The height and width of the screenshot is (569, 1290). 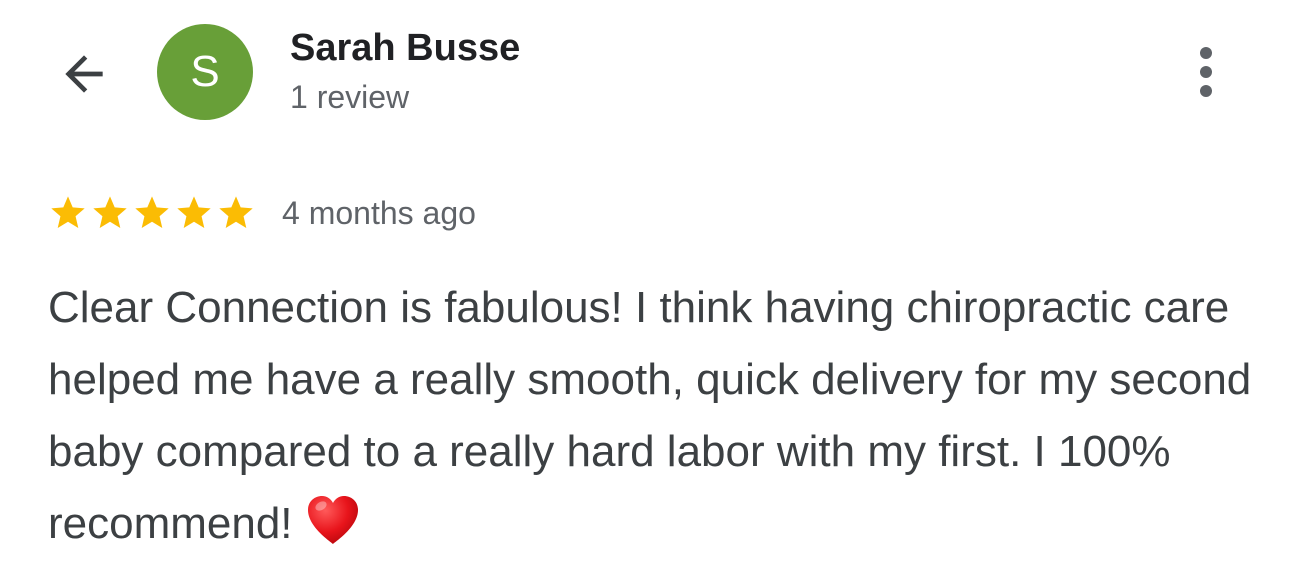 I want to click on reviewer-name: Sarah Busse, so click(x=405, y=48).